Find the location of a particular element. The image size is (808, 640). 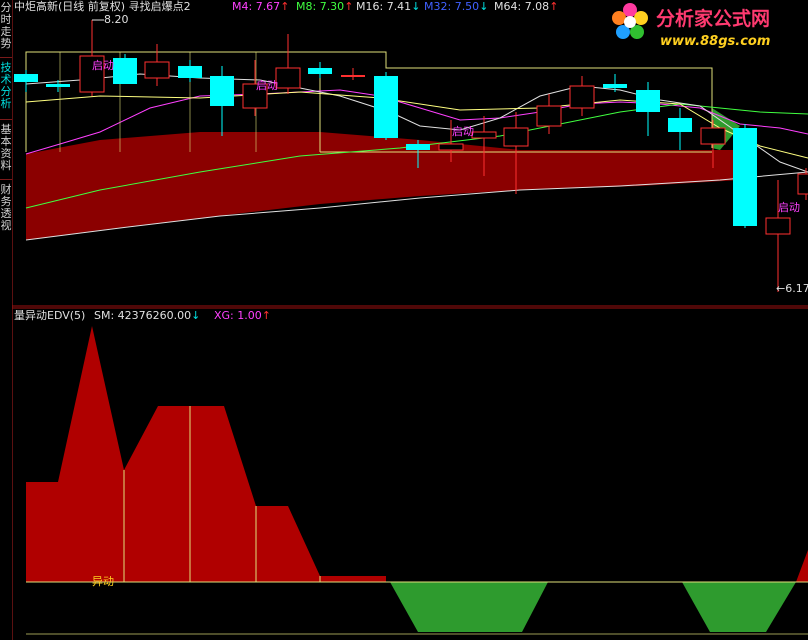

ma8-value: M8: 7.30 is located at coordinates (320, 6).